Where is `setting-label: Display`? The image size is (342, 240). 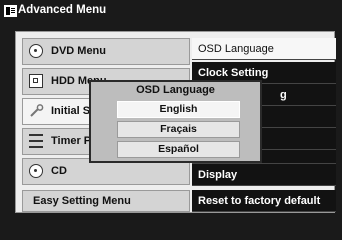
setting-label: Display is located at coordinates (218, 175).